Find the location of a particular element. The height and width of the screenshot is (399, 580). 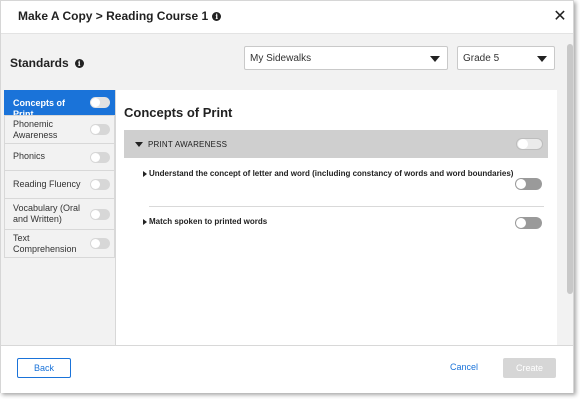

grade-select-value: Grade 5 is located at coordinates (481, 58).